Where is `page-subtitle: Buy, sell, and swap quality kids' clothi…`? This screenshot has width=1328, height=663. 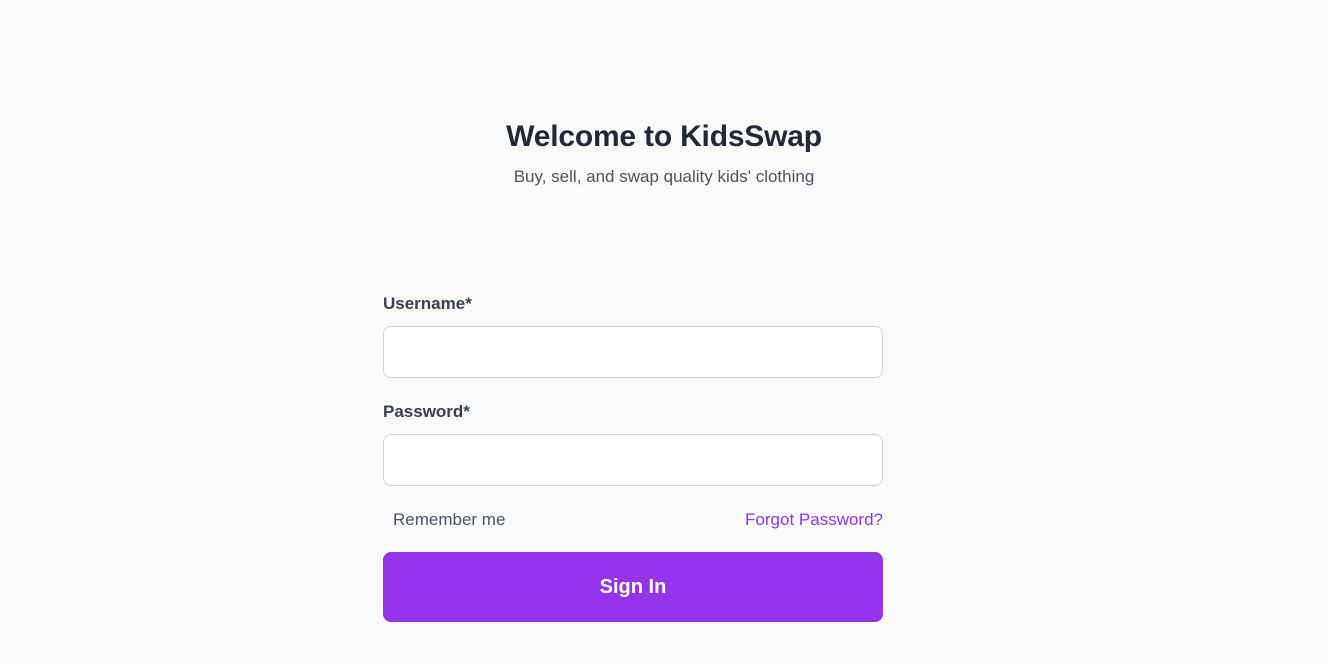 page-subtitle: Buy, sell, and swap quality kids' clothi… is located at coordinates (664, 176).